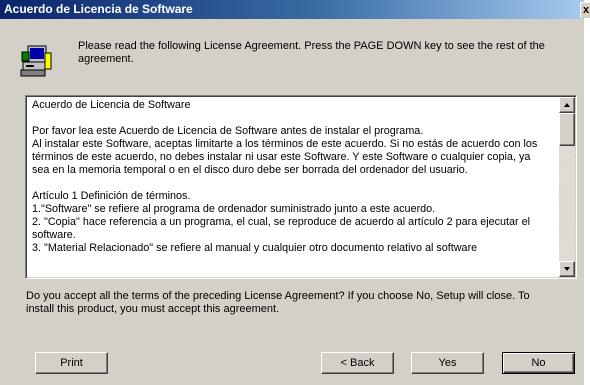 This screenshot has height=385, width=590. I want to click on license-line: Artículo 1 Definición de términos., so click(111, 196).